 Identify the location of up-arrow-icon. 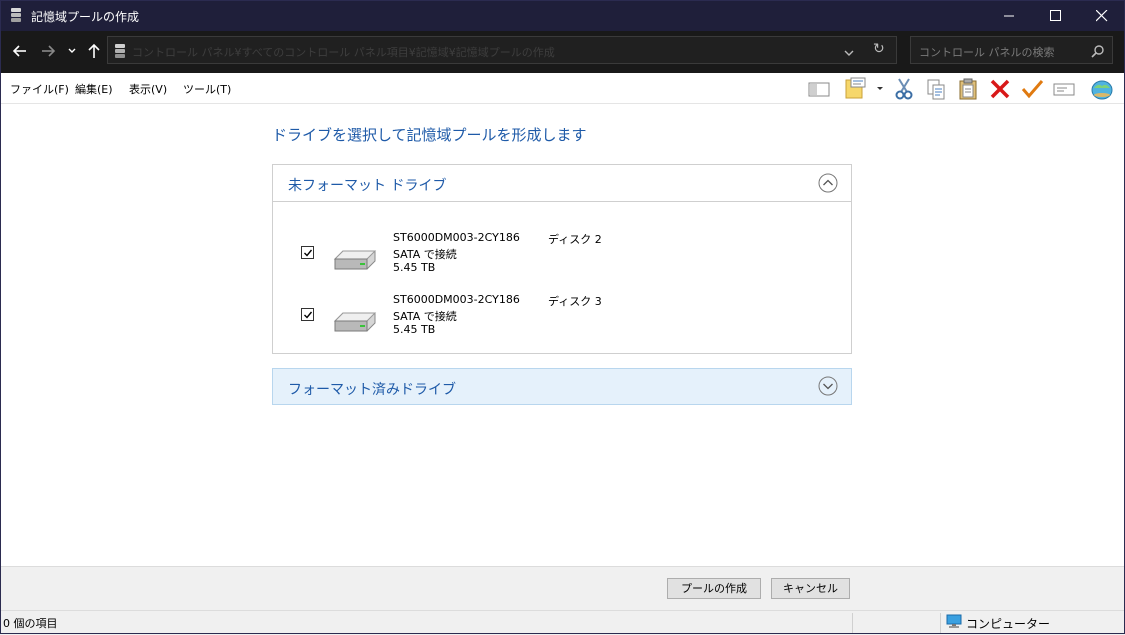
(94, 50).